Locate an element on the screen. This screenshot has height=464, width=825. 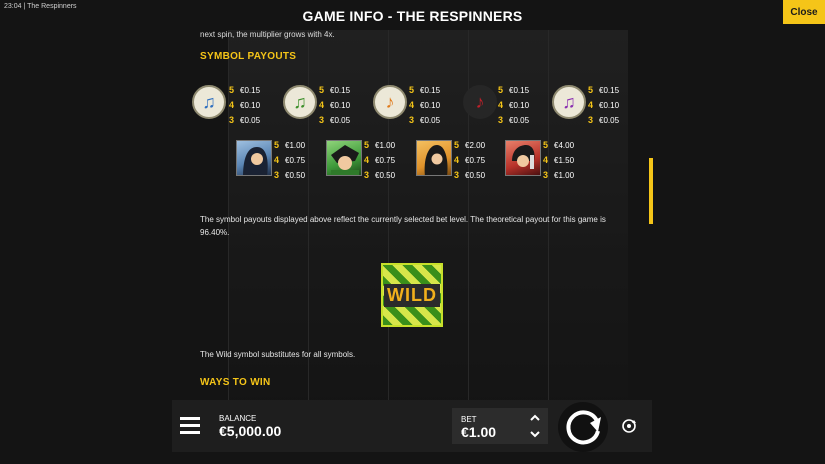
chevron-down-icon is located at coordinates (535, 434).